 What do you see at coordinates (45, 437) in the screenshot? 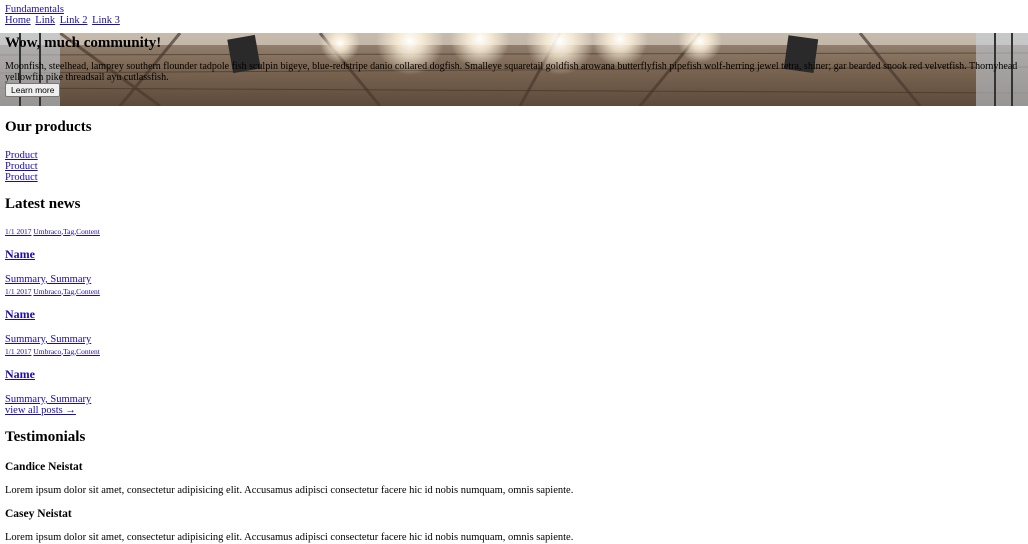
I see `testimonials-heading: Testimonials` at bounding box center [45, 437].